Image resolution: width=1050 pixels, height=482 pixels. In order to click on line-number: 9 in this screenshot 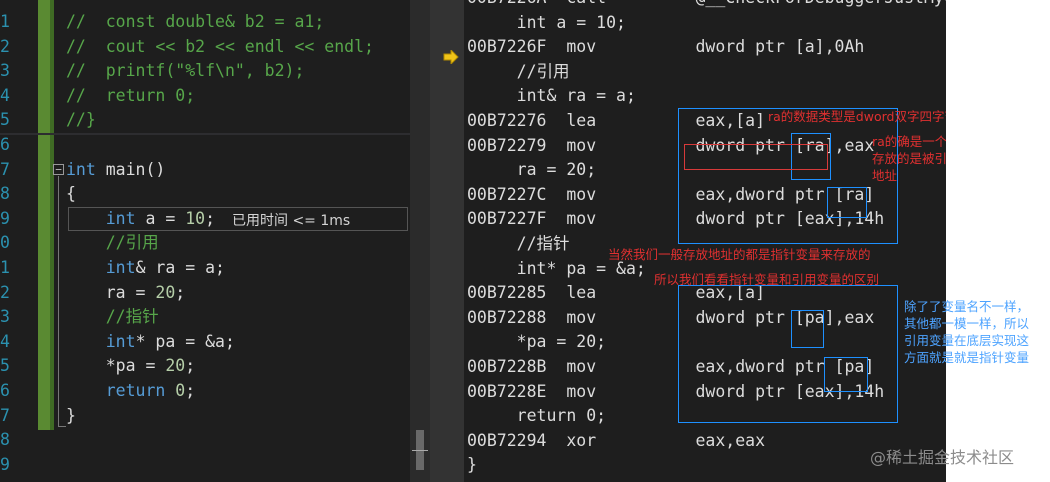, I will do `click(5, 218)`.